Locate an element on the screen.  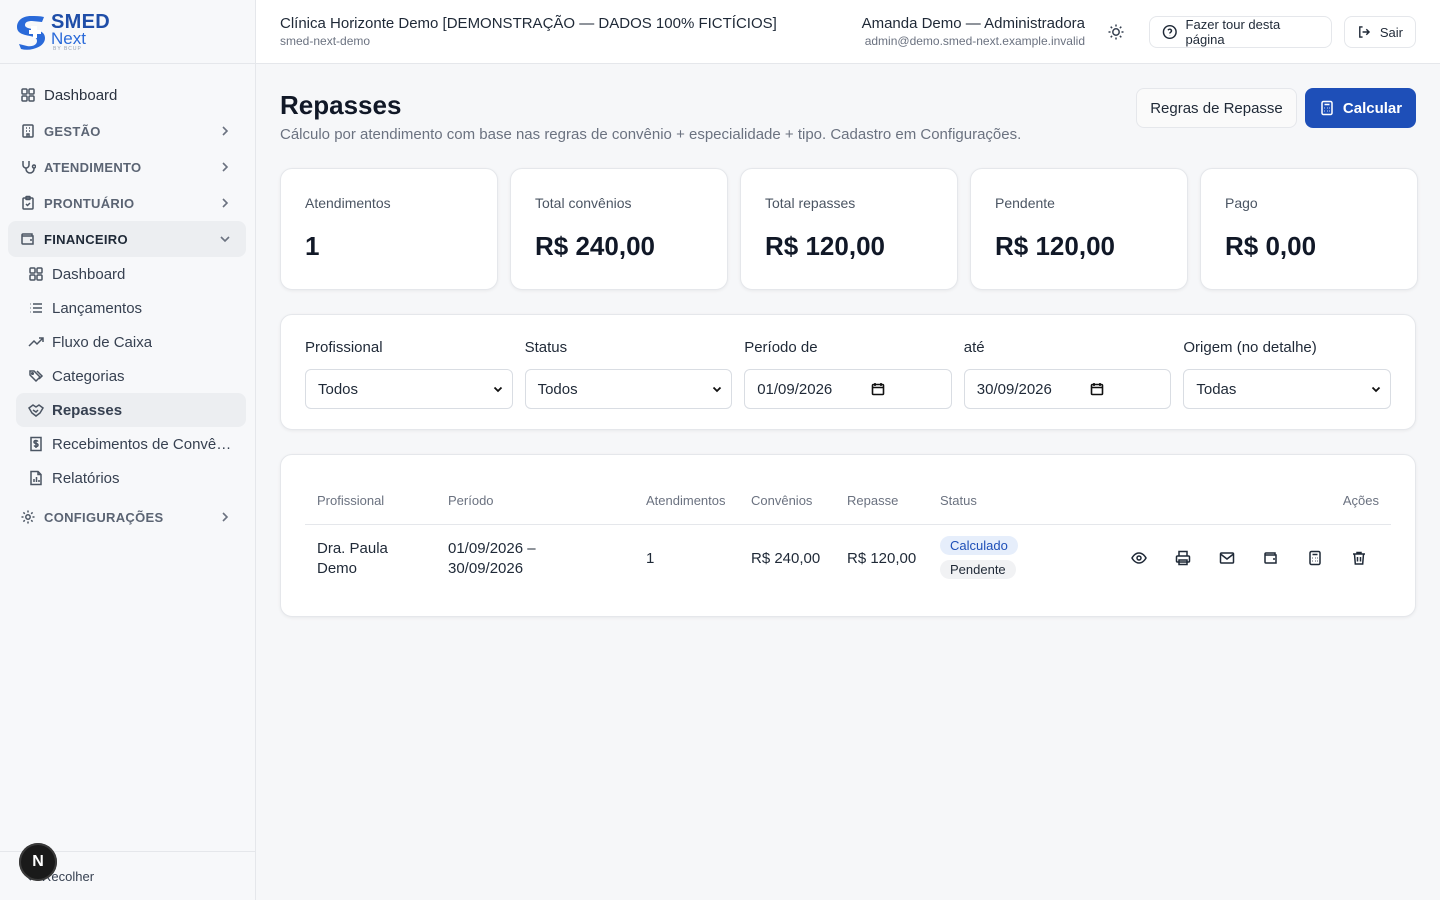
logo-mark-icon is located at coordinates (31, 32).